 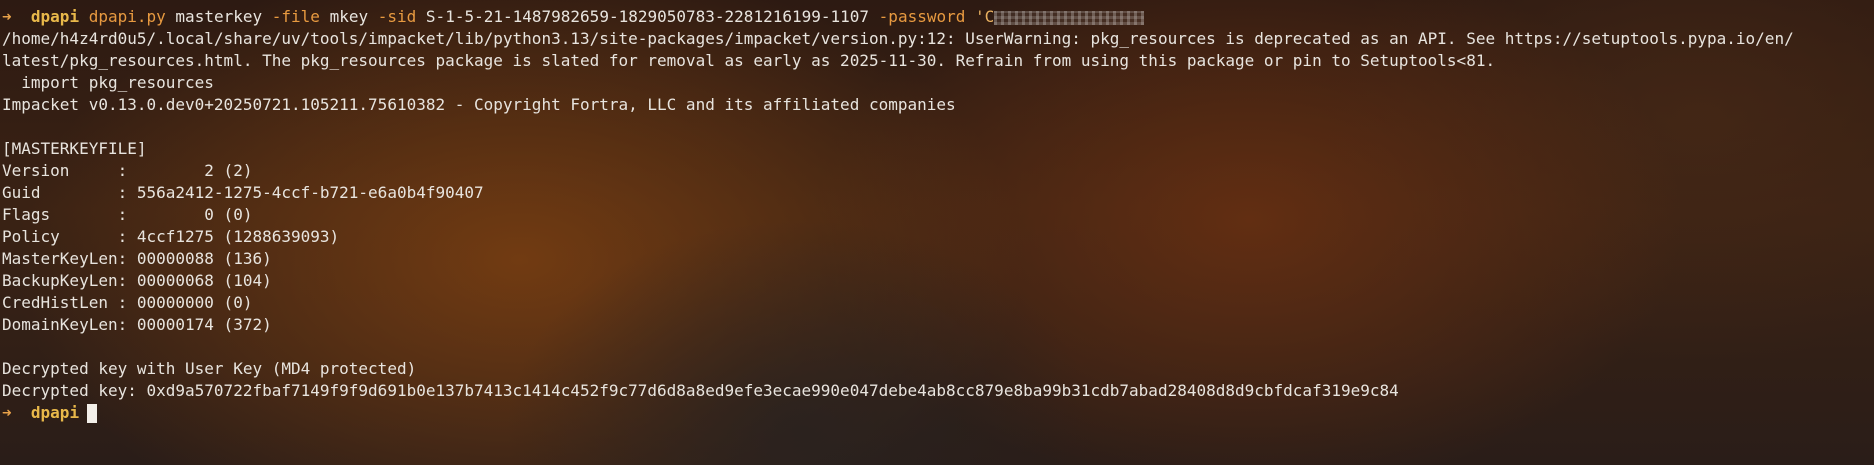 I want to click on prompt-line: ➜ dpapi, so click(x=935, y=413).